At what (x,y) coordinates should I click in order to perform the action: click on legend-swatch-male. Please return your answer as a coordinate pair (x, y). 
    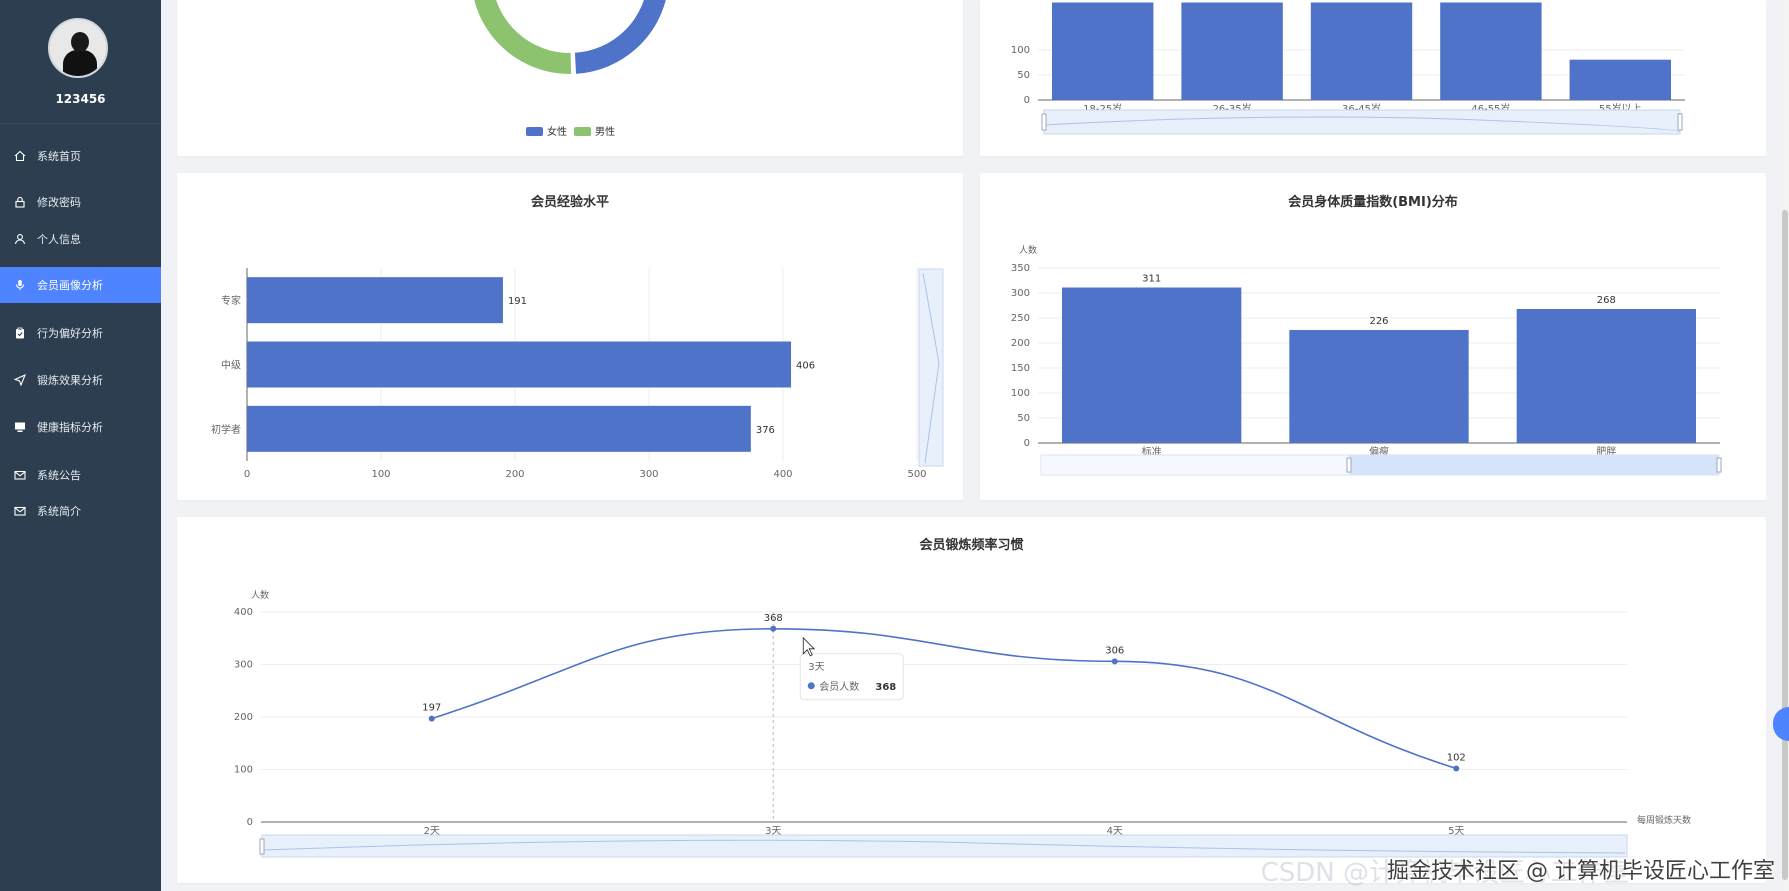
    Looking at the image, I should click on (582, 131).